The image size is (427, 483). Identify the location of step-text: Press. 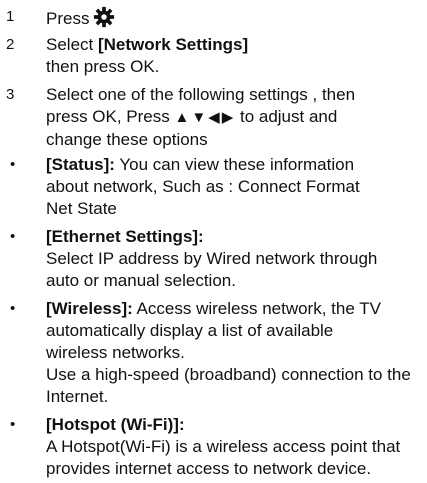
(68, 18).